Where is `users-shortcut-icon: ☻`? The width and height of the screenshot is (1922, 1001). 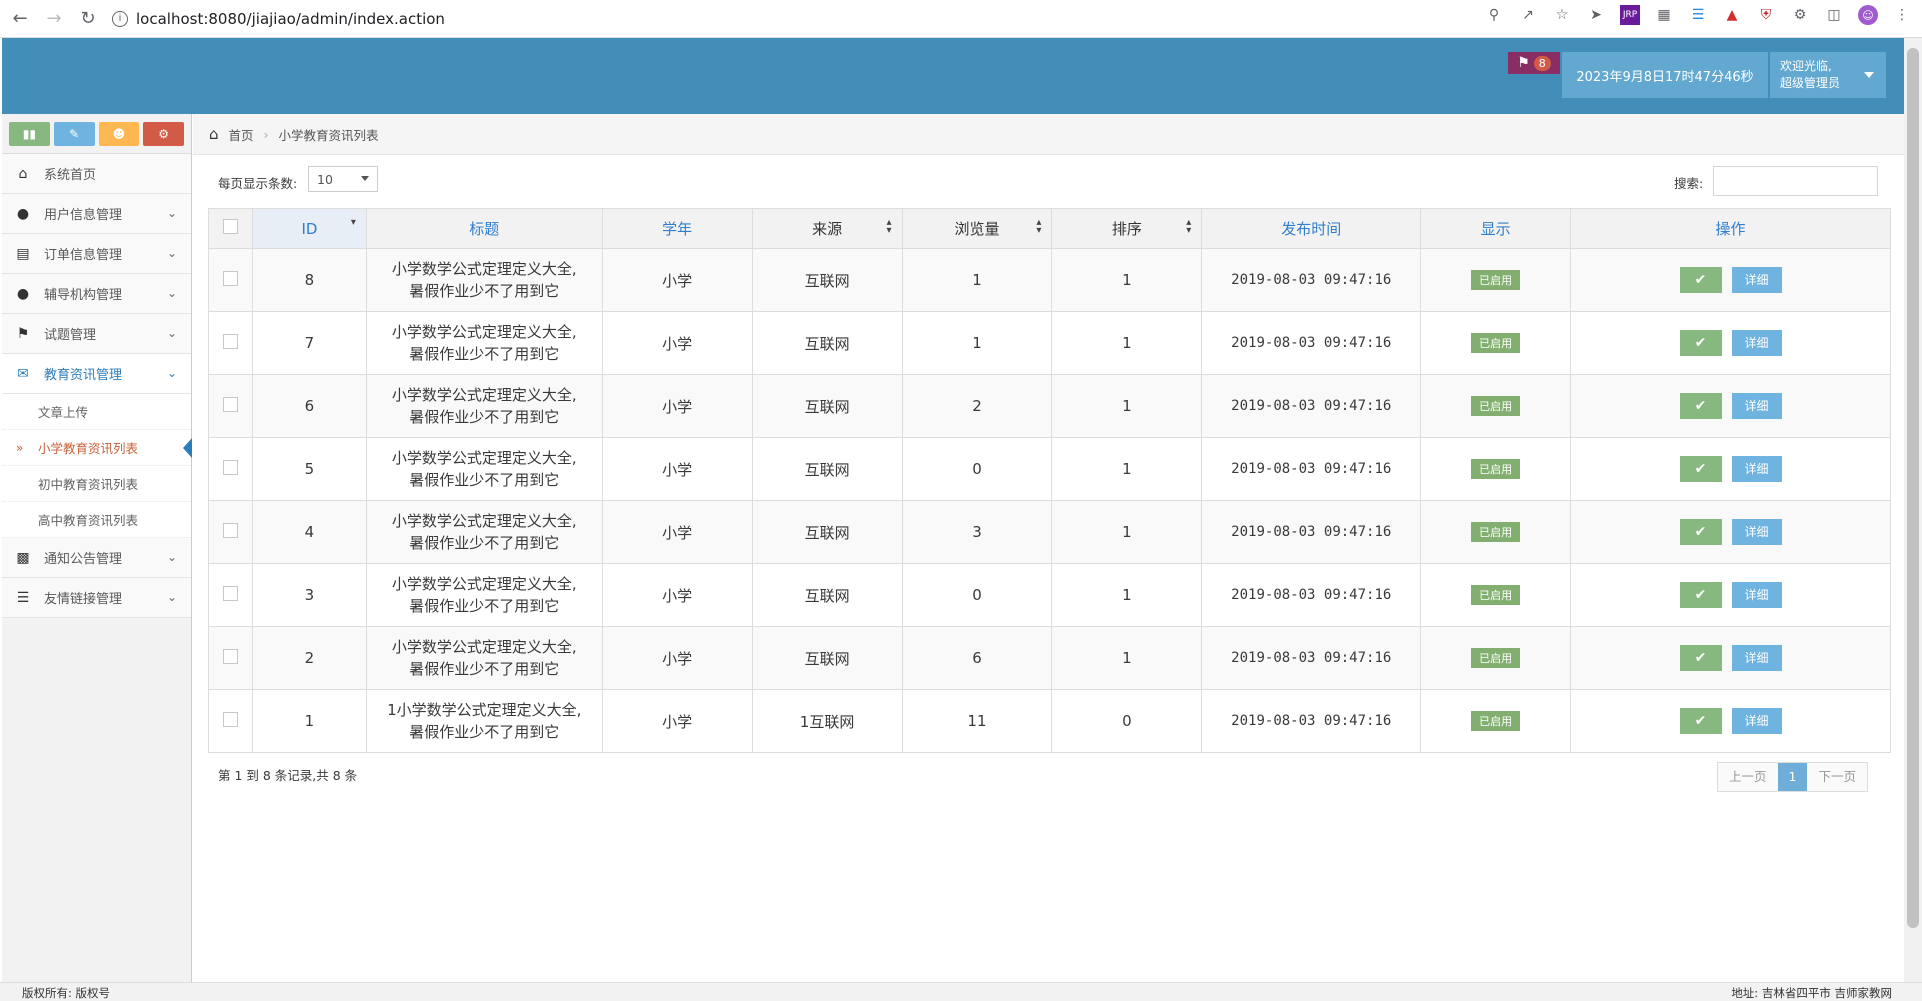 users-shortcut-icon: ☻ is located at coordinates (119, 134).